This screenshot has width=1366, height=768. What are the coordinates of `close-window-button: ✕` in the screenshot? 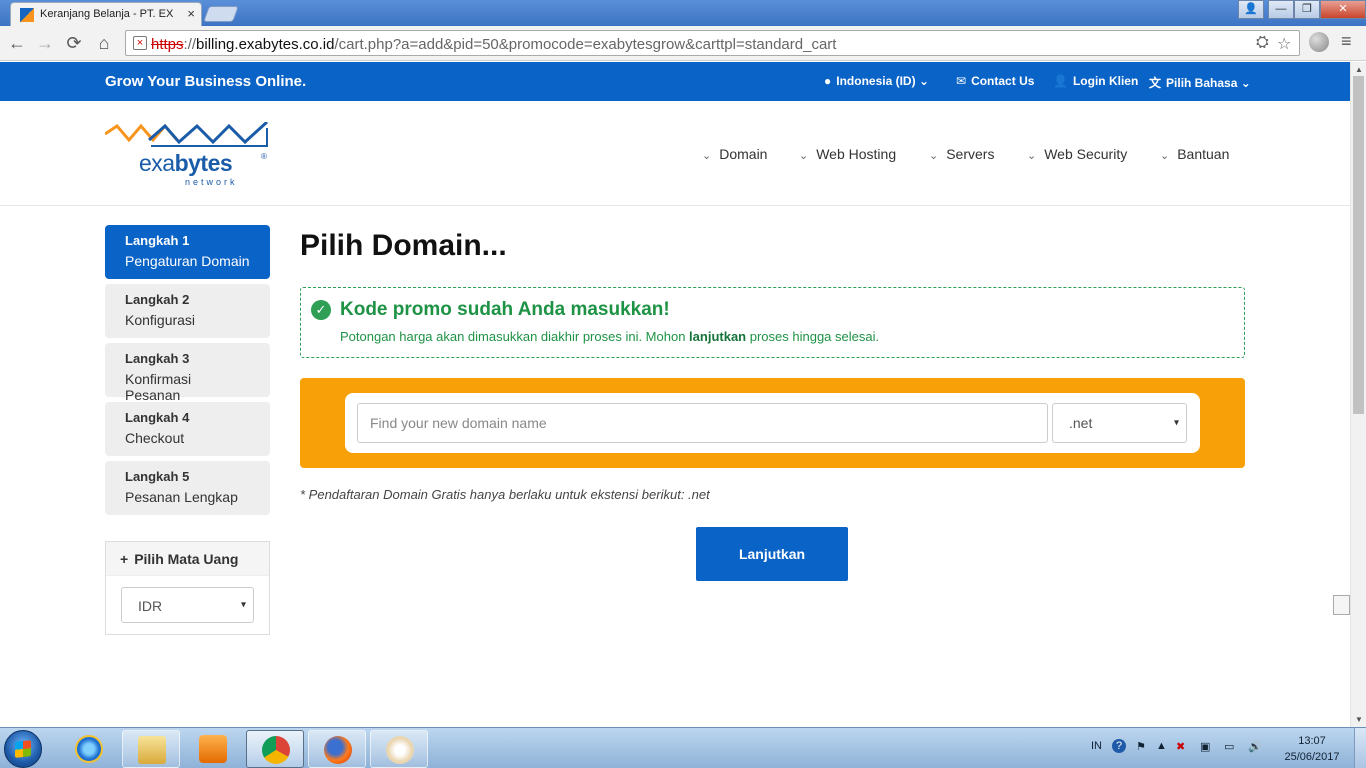 It's located at (1343, 9).